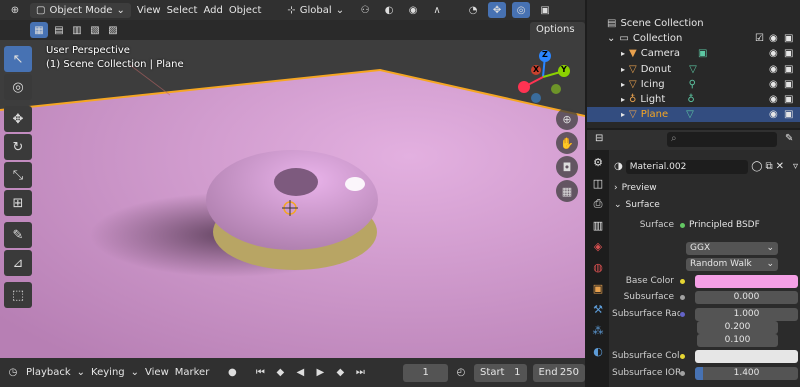 Image resolution: width=800 pixels, height=387 pixels. Describe the element at coordinates (598, 225) in the screenshot. I see `view-layer-tab-icon: ▥` at that location.